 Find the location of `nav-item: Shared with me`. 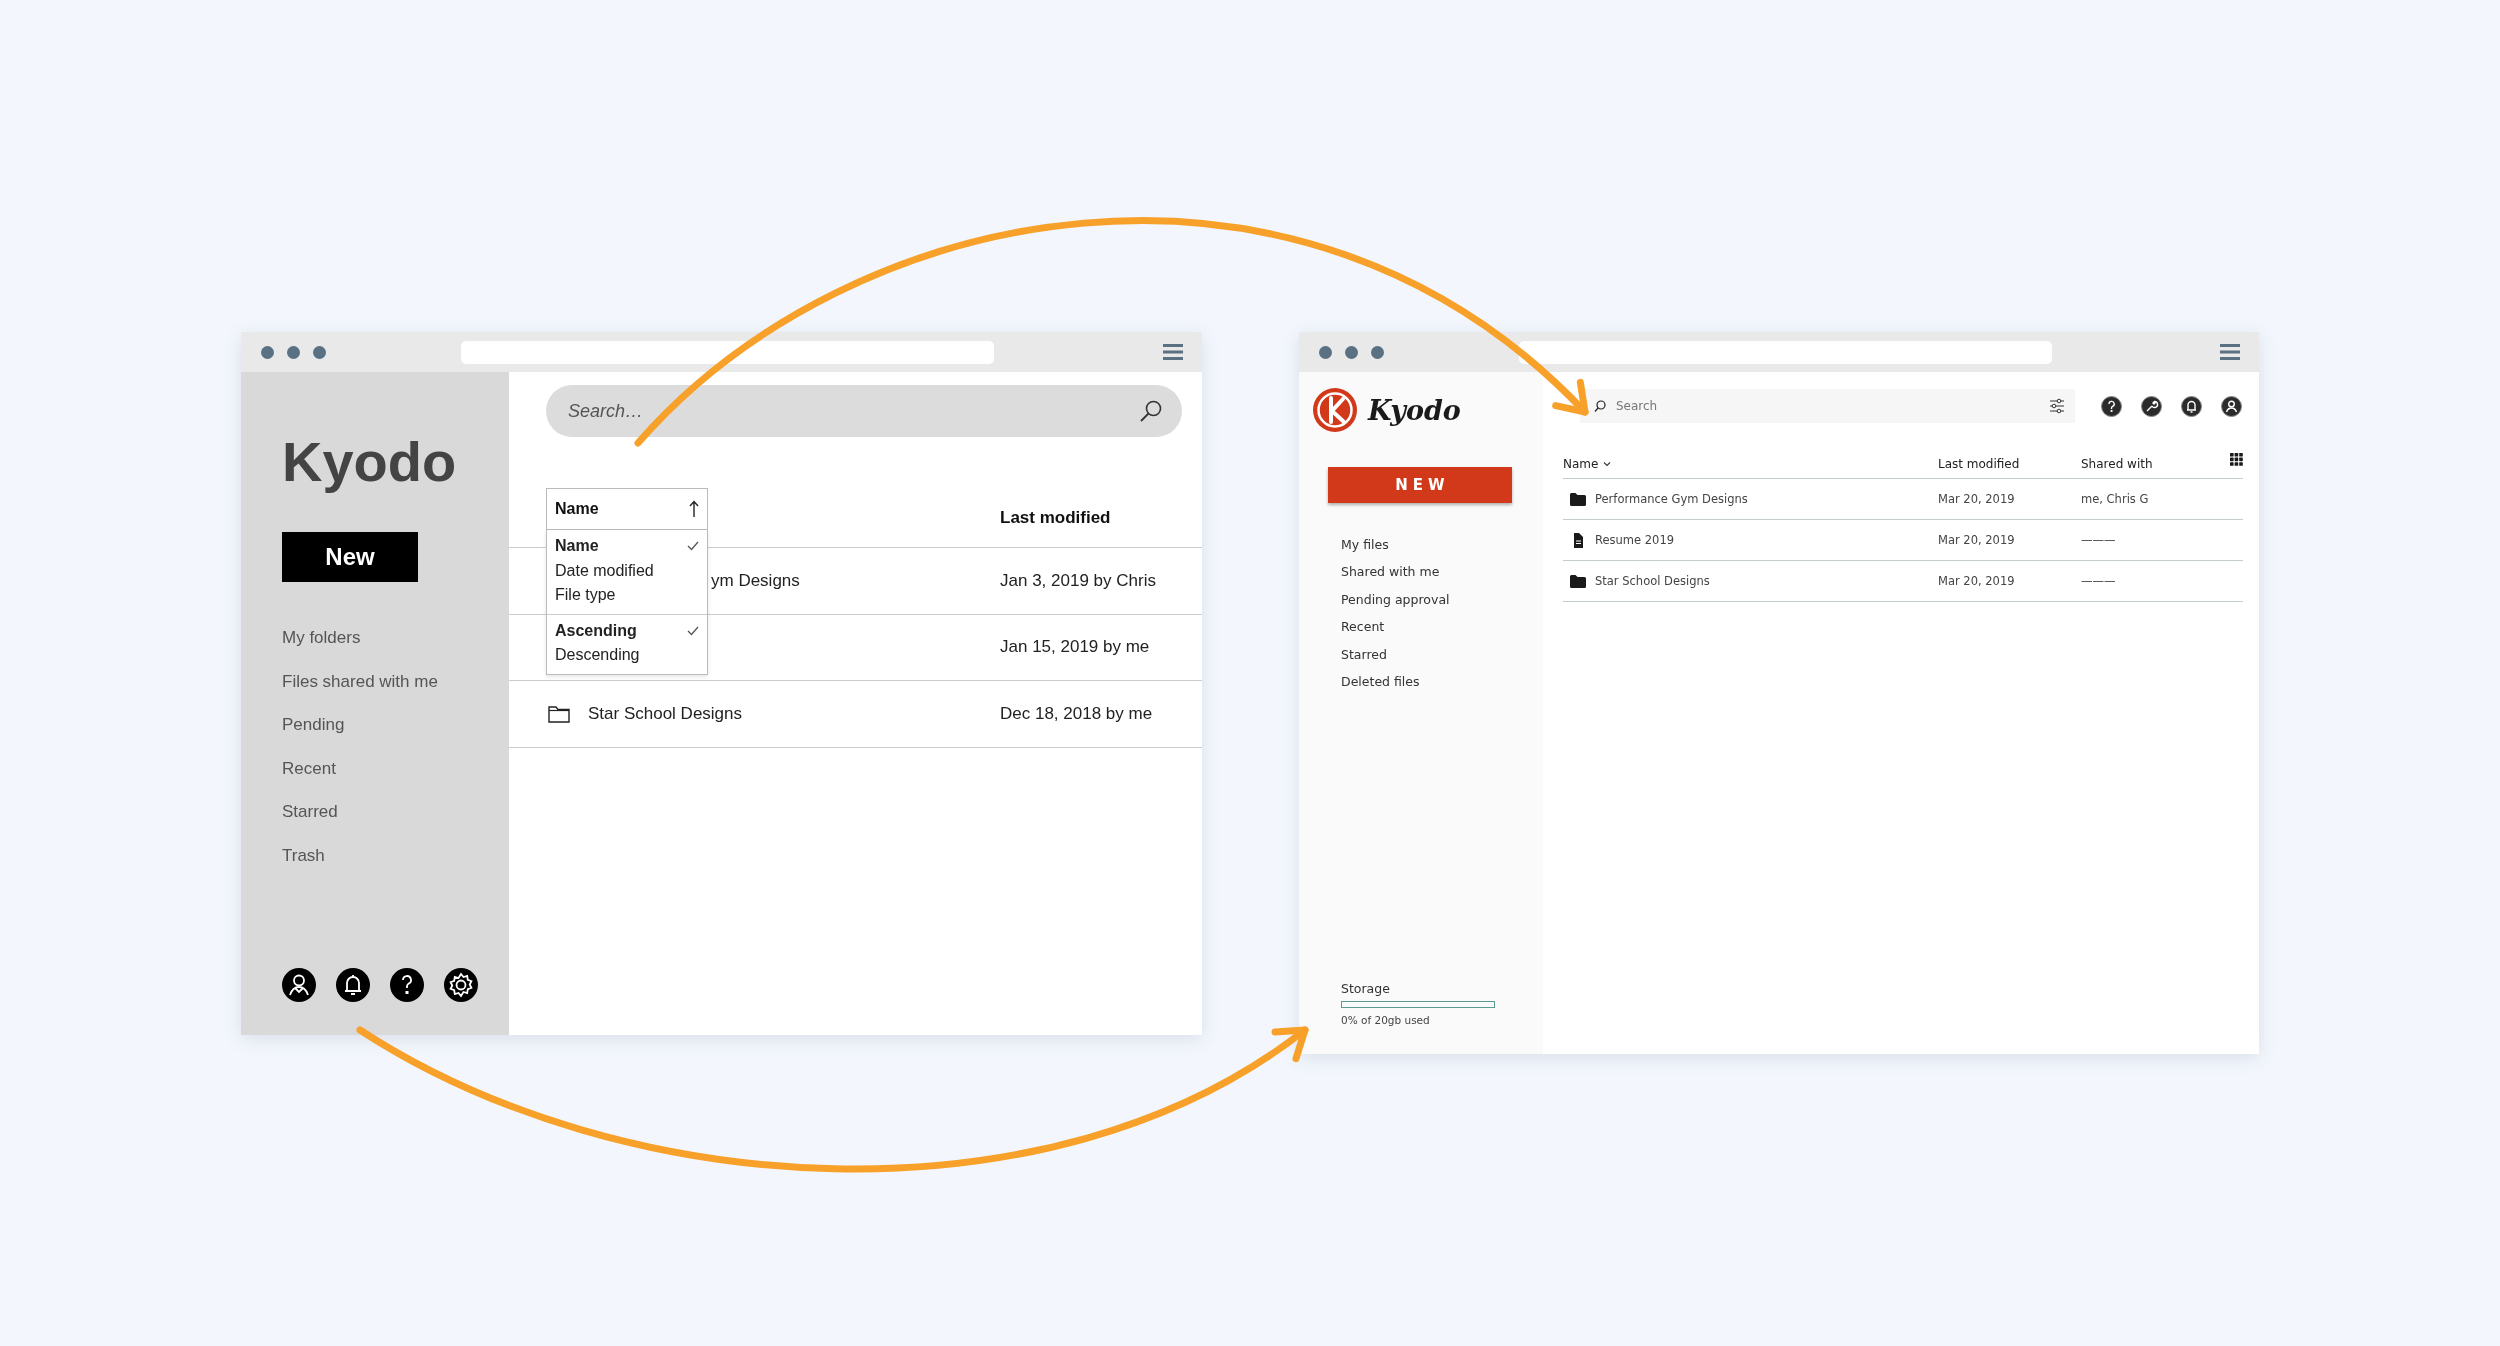

nav-item: Shared with me is located at coordinates (1390, 572).